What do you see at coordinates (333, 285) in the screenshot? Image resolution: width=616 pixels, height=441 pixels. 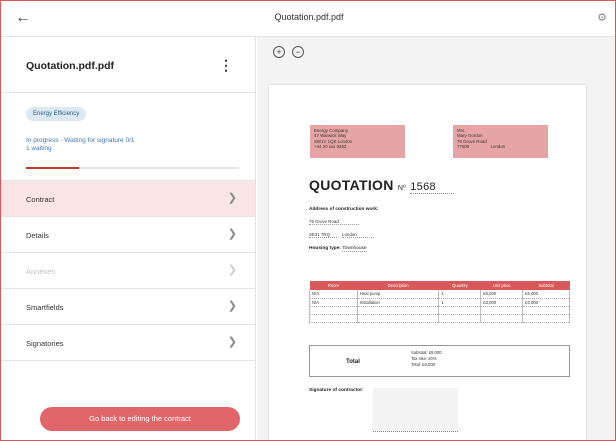 I see `table-header: Room` at bounding box center [333, 285].